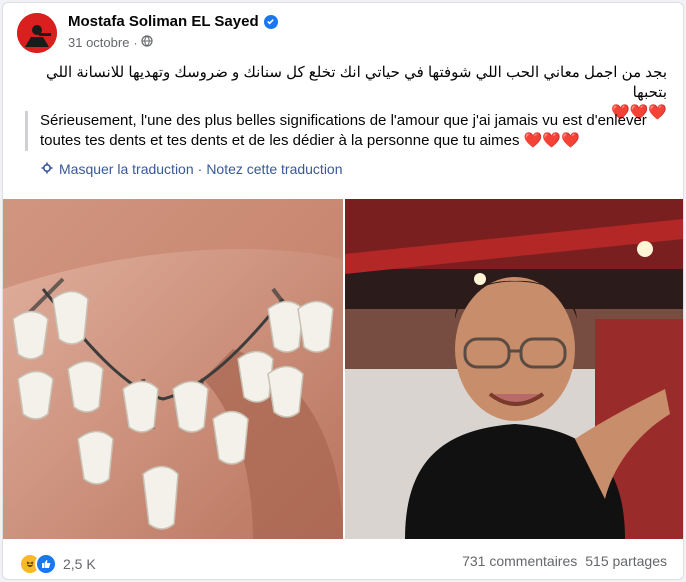 The image size is (686, 582). I want to click on shares-count: 515 partages, so click(626, 561).